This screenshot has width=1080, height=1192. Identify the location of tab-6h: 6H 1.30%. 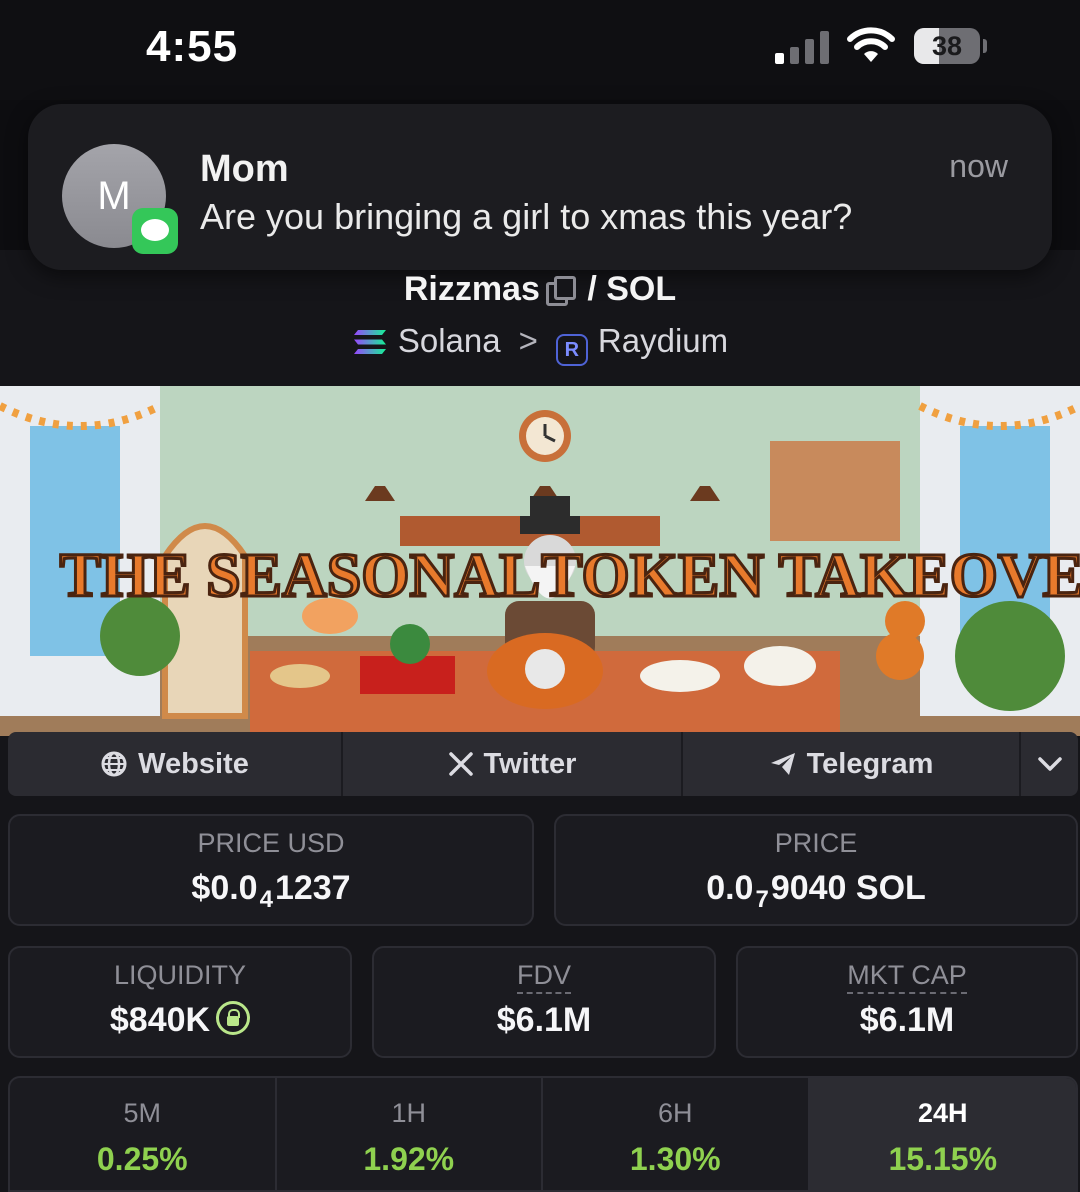
(676, 1134).